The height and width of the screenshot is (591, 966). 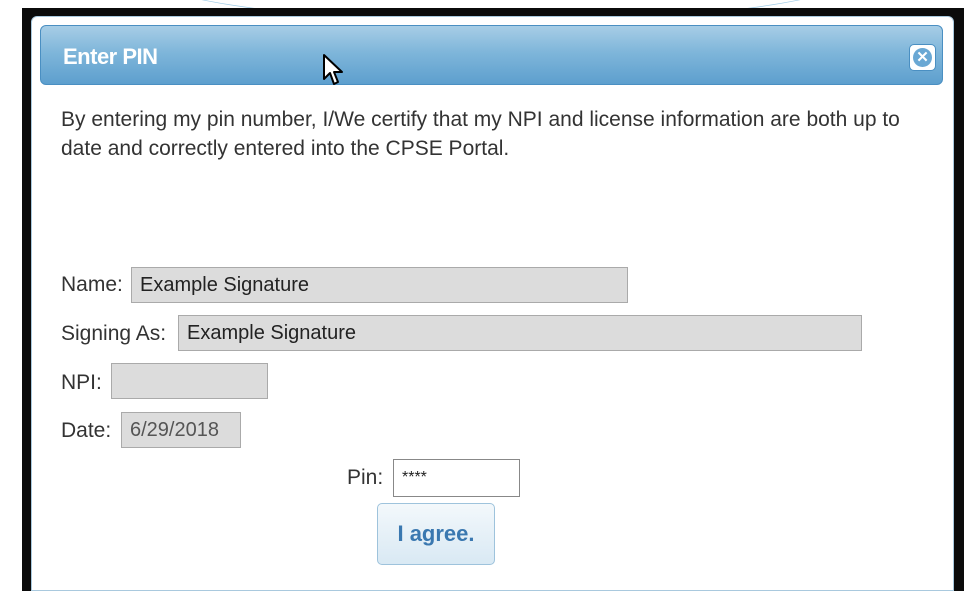 What do you see at coordinates (491, 55) in the screenshot?
I see `dialog-titlebar: Enter PIN ✕` at bounding box center [491, 55].